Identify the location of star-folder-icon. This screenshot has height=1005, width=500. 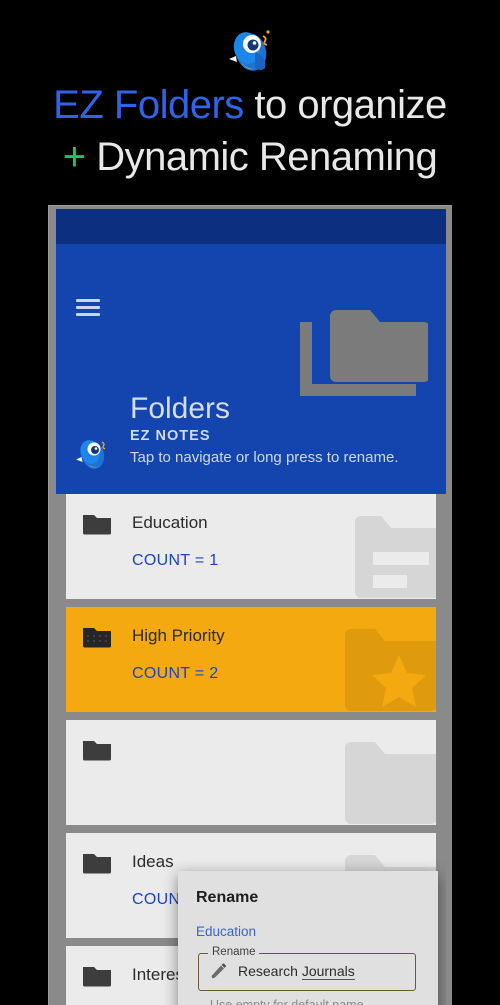
(383, 659).